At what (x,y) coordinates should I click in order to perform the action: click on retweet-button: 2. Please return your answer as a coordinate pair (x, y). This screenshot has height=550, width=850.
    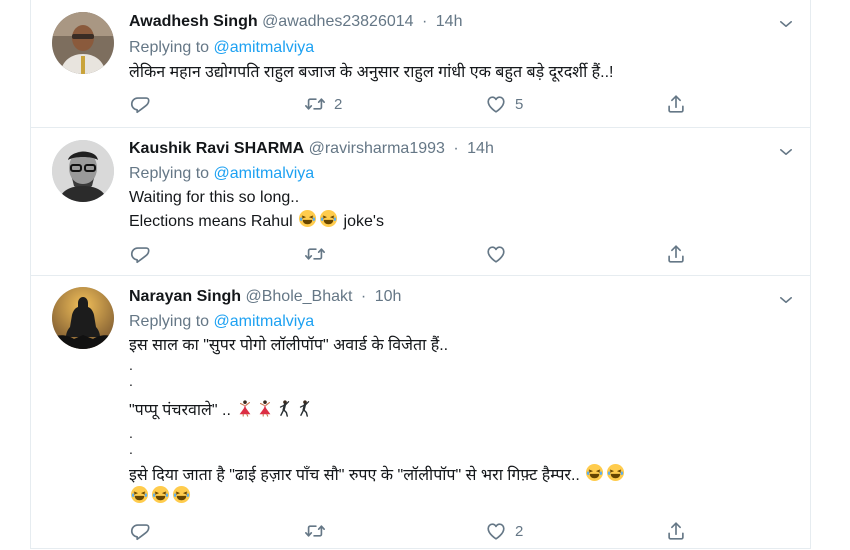
    Looking at the image, I should click on (323, 104).